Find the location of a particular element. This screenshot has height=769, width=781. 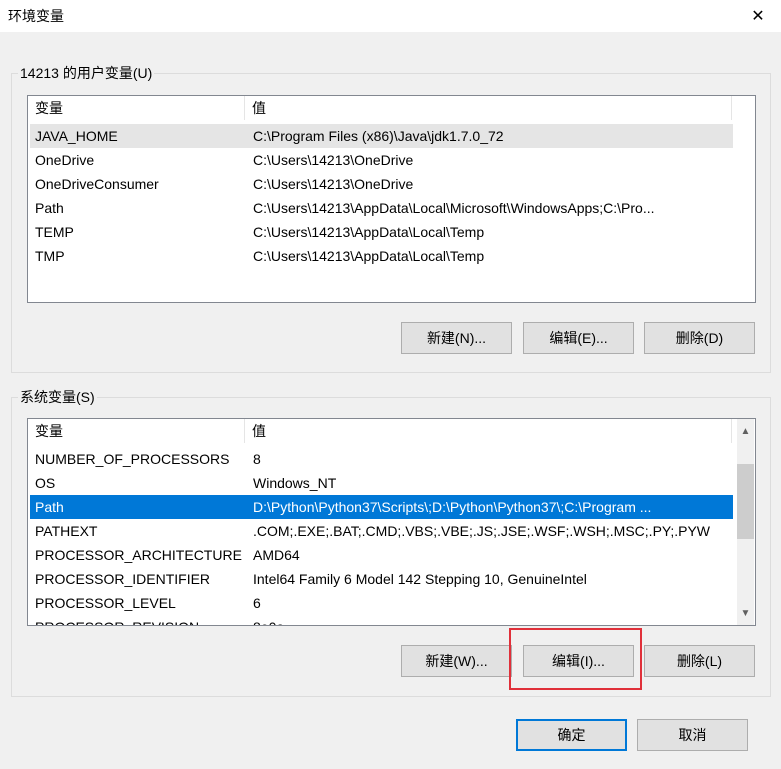

variable-value-cell: 6 is located at coordinates (257, 603).